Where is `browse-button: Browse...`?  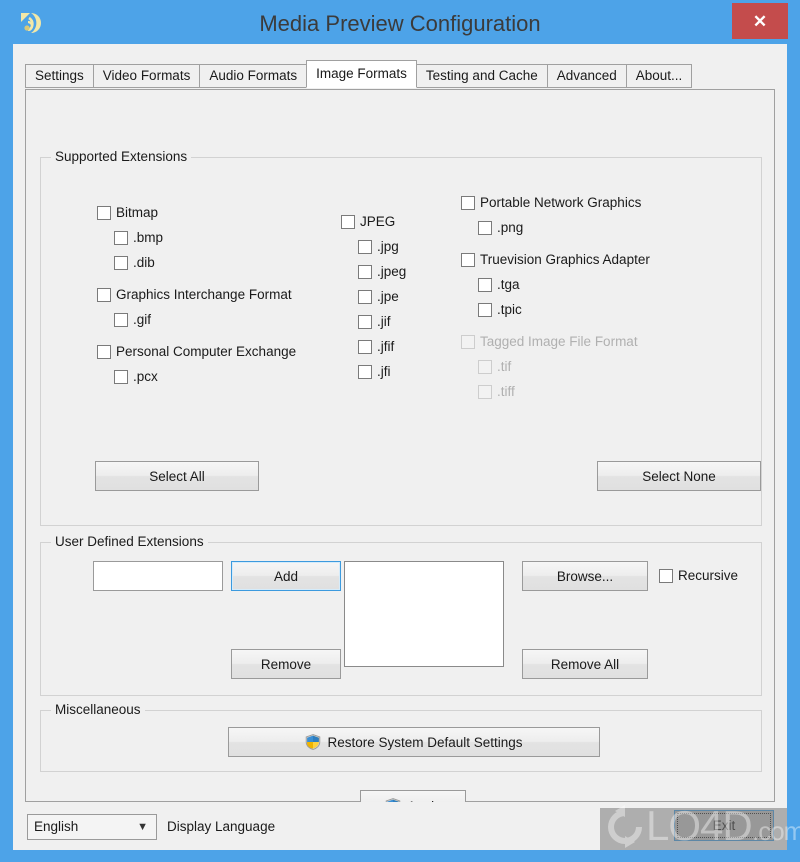 browse-button: Browse... is located at coordinates (585, 576).